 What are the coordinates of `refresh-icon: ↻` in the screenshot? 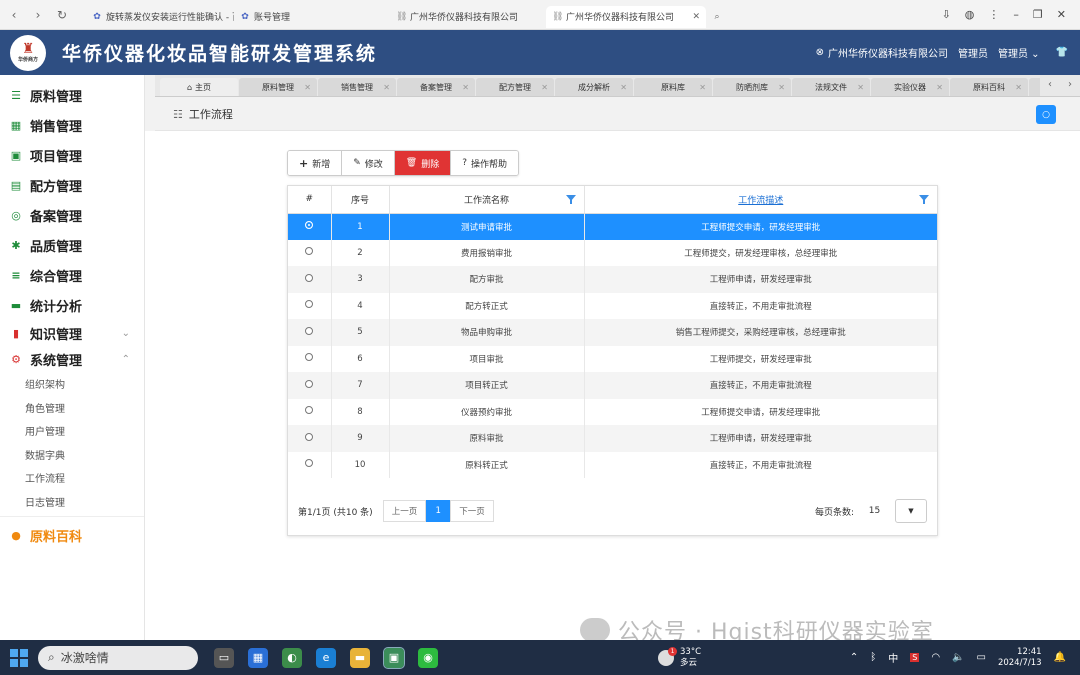 It's located at (62, 15).